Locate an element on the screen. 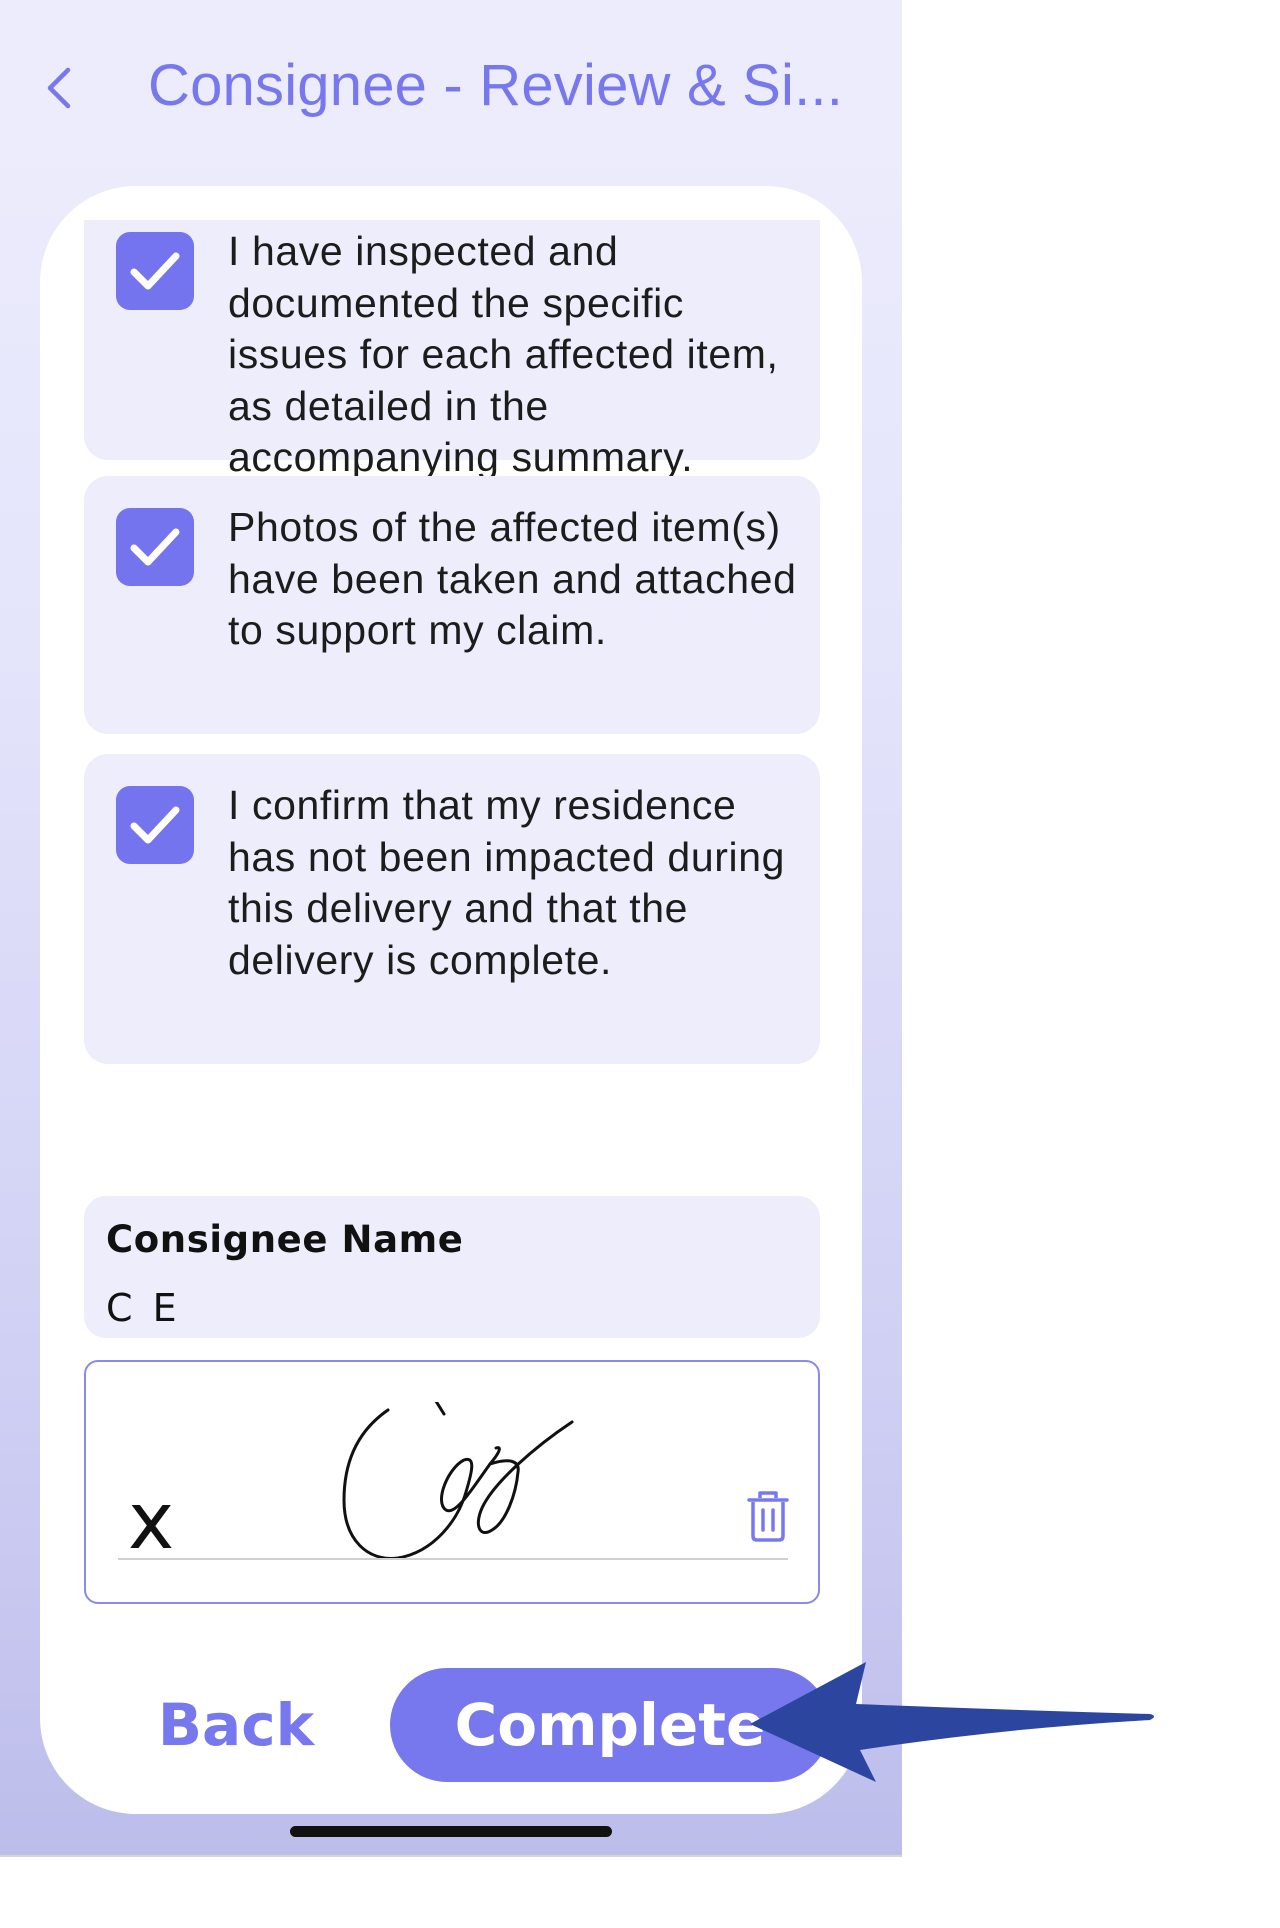 This screenshot has height=1928, width=1280. annotation-arrow-icon is located at coordinates (952, 1722).